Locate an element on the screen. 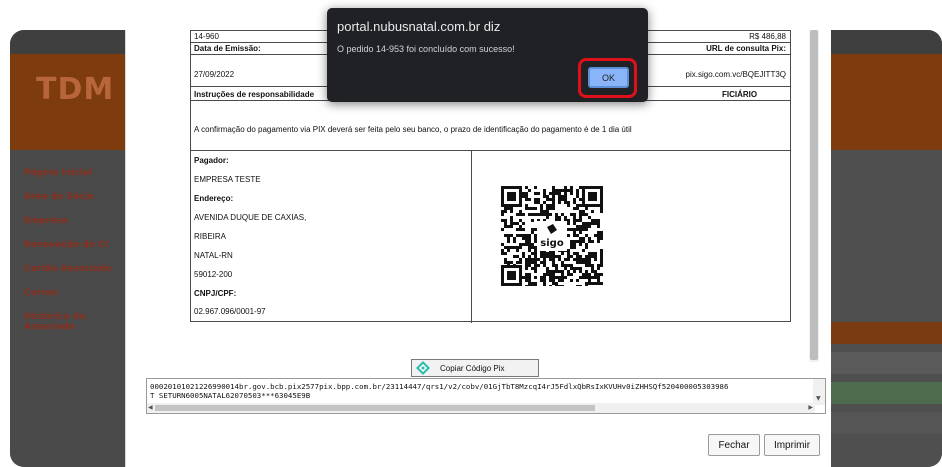 Image resolution: width=942 pixels, height=467 pixels. sidebar-item: Empresa is located at coordinates (46, 221).